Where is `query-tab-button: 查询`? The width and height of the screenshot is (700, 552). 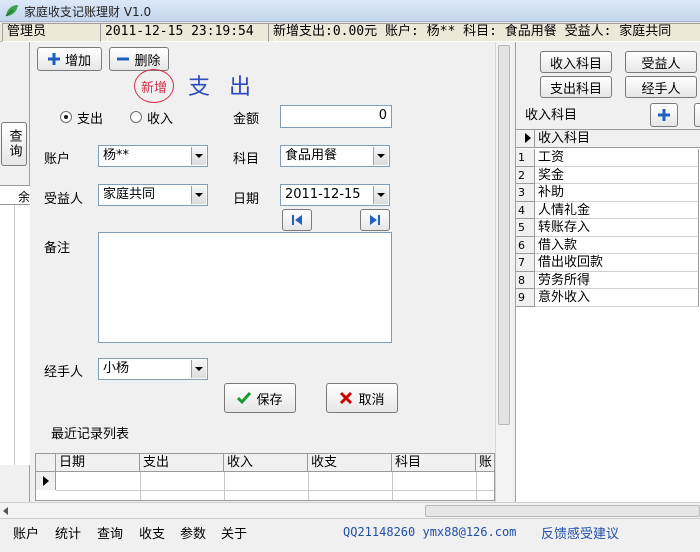
query-tab-button: 查询 is located at coordinates (14, 144).